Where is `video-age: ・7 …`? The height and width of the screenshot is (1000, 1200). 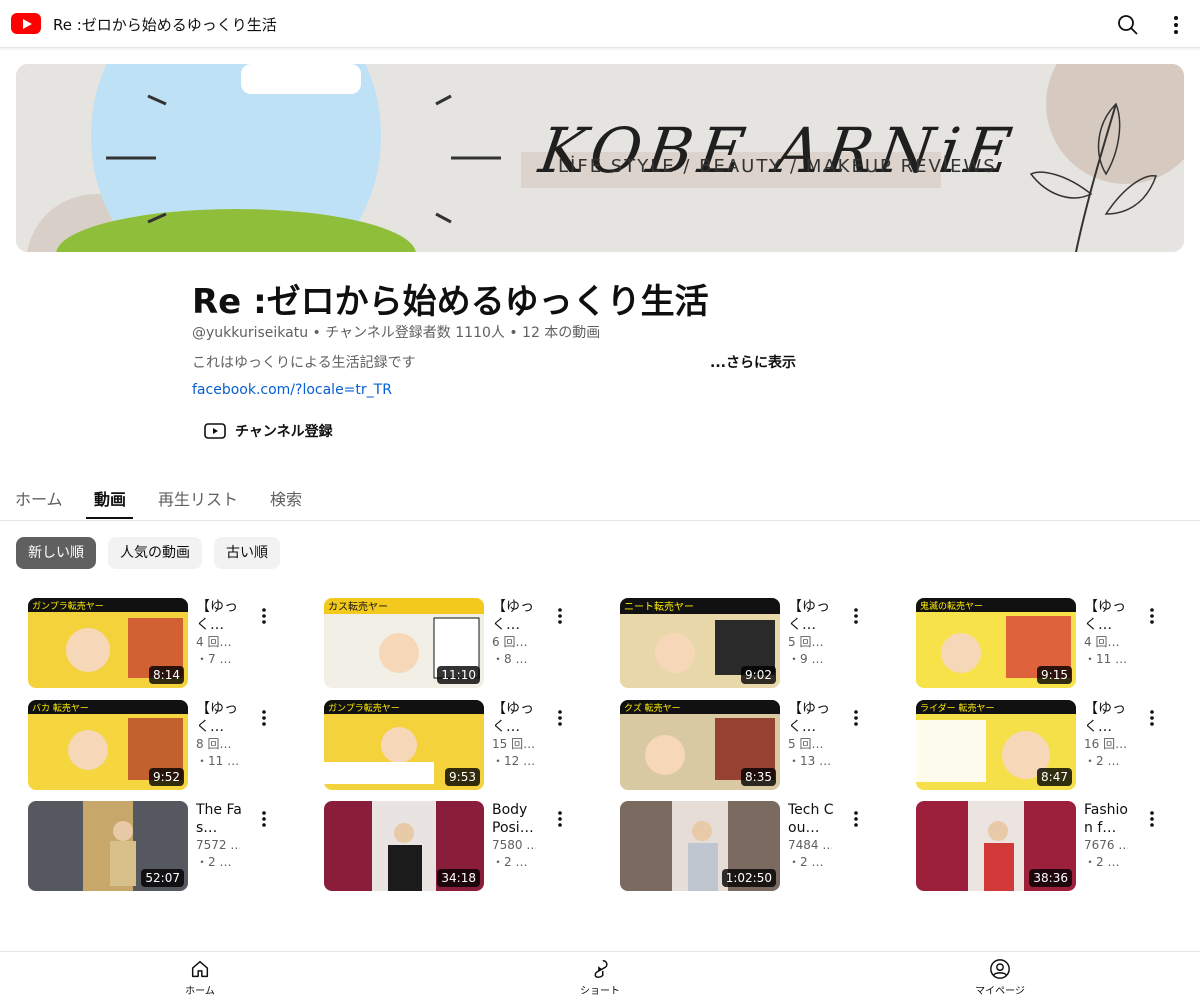
video-age: ・7 … is located at coordinates (214, 659).